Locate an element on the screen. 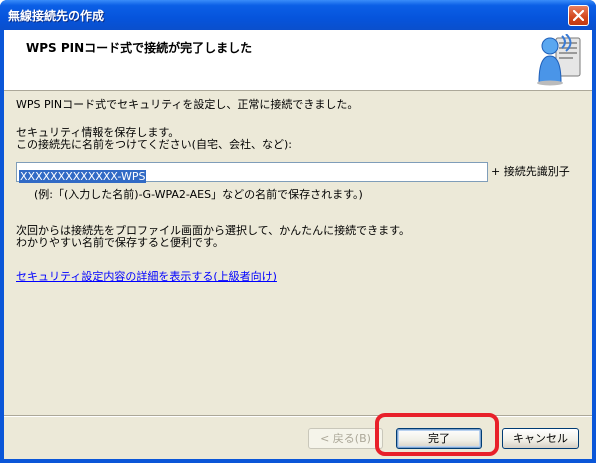 This screenshot has width=596, height=463. cancel-button: キャンセル is located at coordinates (540, 438).